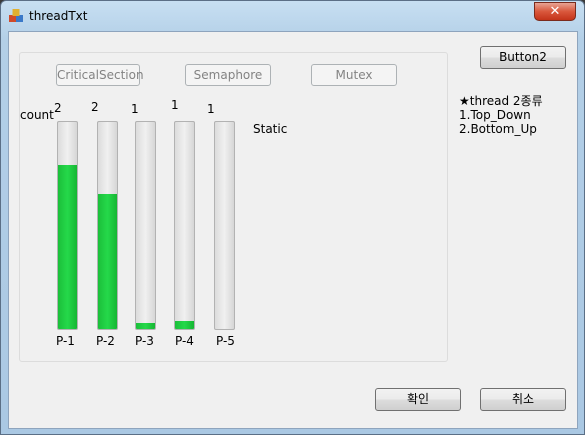 The height and width of the screenshot is (435, 585). I want to click on static-label: Static, so click(270, 129).